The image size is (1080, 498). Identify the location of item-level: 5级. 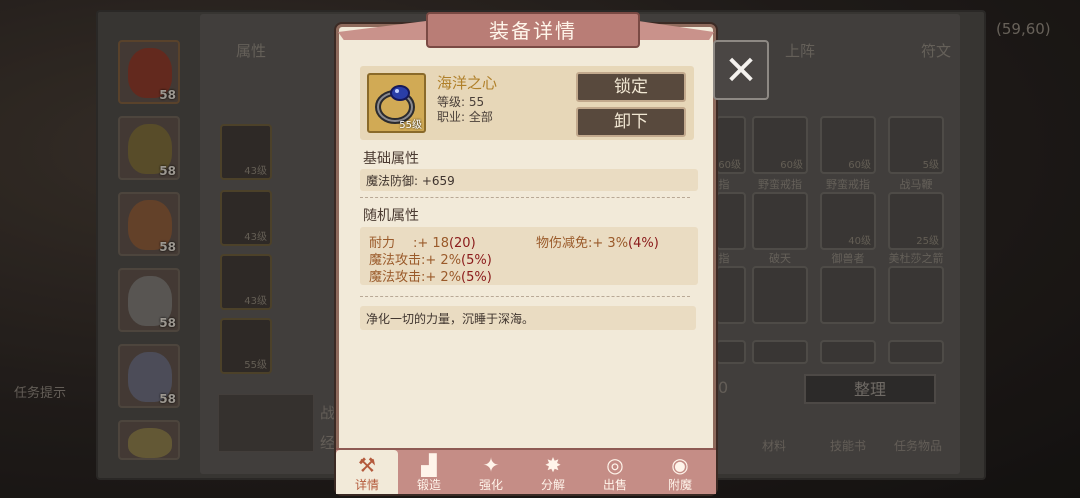
(930, 165).